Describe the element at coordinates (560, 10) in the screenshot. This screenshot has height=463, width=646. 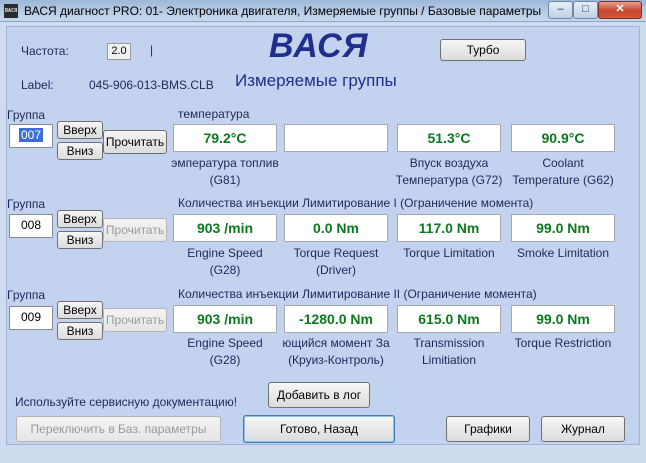
I see `minimize-button: –` at that location.